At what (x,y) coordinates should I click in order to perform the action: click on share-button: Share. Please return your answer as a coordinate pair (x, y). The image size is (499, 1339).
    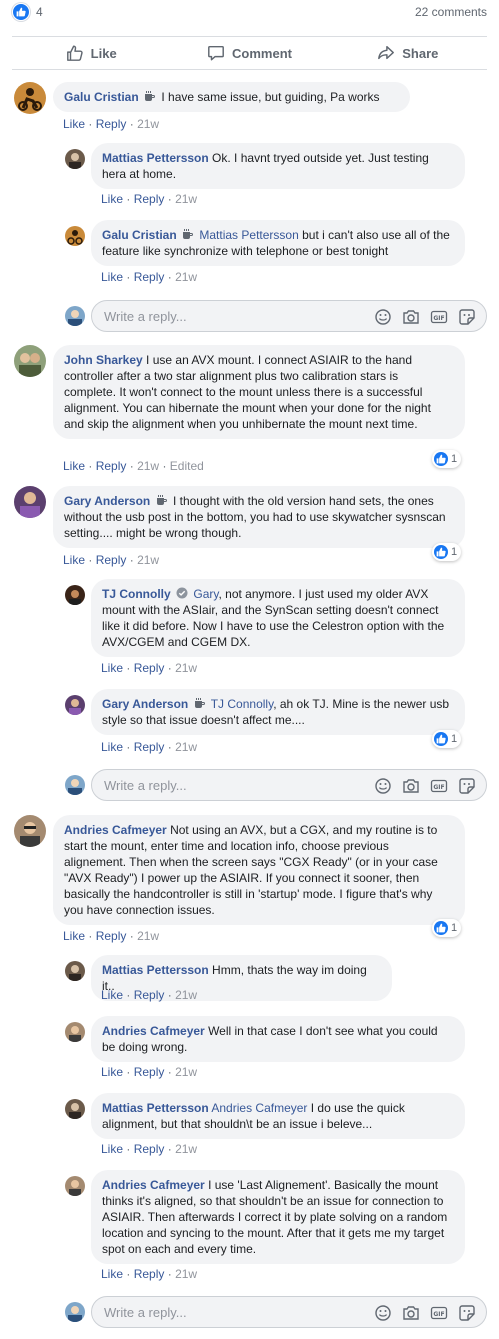
    Looking at the image, I should click on (408, 53).